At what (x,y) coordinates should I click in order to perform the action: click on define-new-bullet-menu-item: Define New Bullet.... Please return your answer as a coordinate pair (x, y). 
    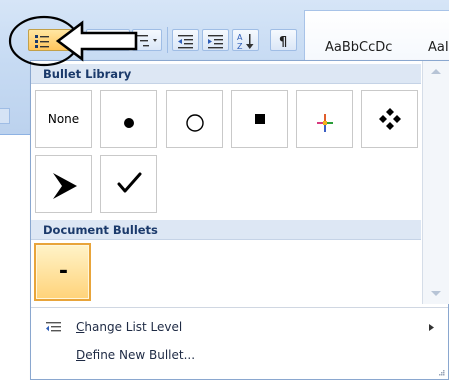
    Looking at the image, I should click on (239, 355).